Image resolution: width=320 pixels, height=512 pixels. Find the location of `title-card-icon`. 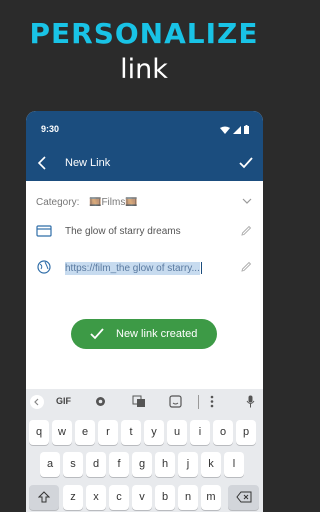

title-card-icon is located at coordinates (44, 231).